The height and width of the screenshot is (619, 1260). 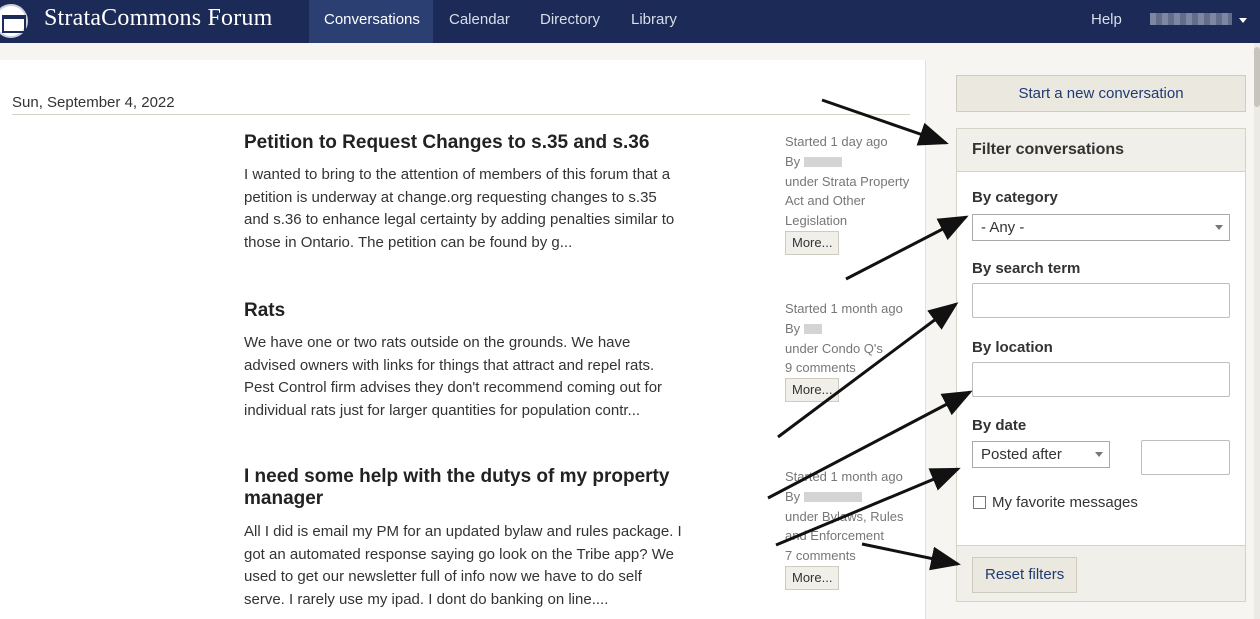 I want to click on brand-title: StrataCommons Forum, so click(x=158, y=18).